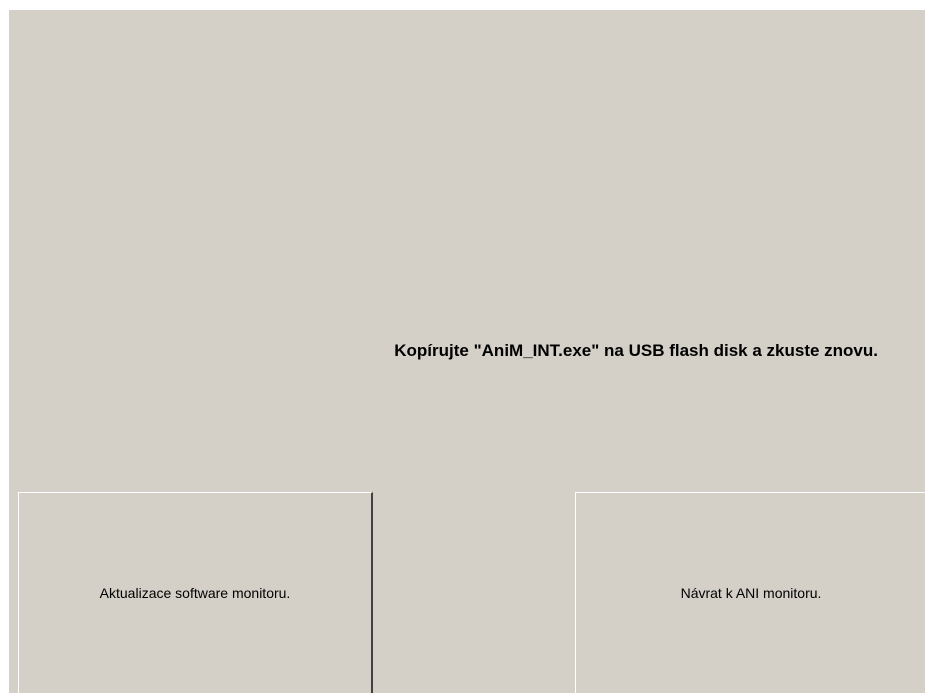  I want to click on return-to-monitor-label: Návrat k ANI monitoru., so click(751, 593).